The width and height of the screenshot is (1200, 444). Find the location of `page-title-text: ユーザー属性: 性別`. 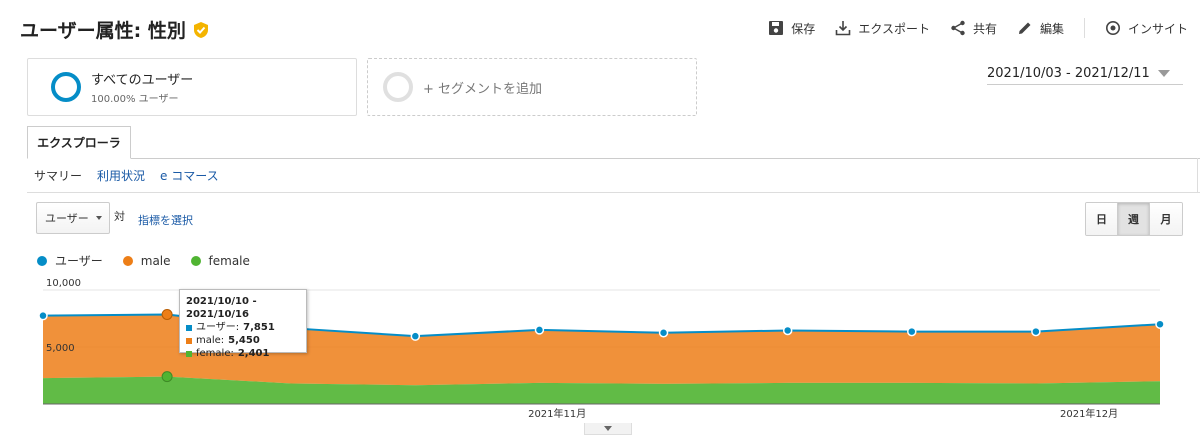

page-title-text: ユーザー属性: 性別 is located at coordinates (103, 31).